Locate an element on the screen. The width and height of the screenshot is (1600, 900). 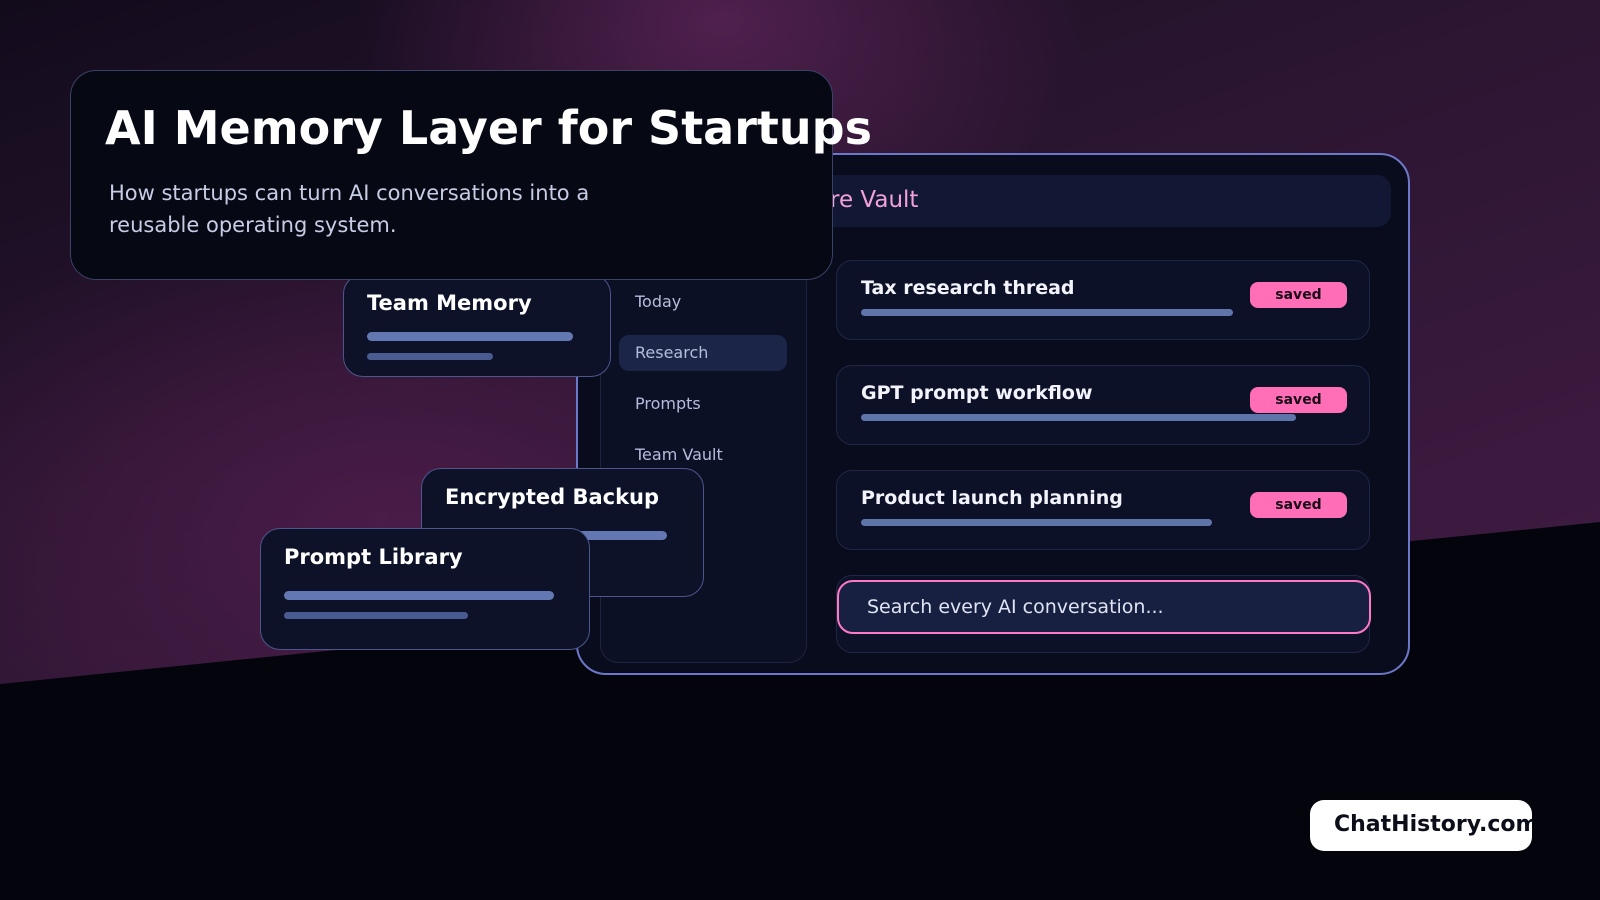
sidebar-item-label: Today is located at coordinates (658, 301).